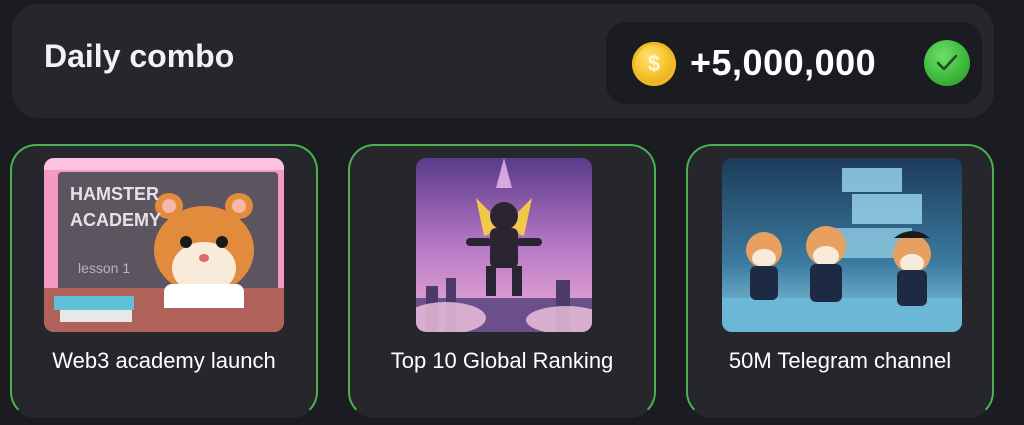  Describe the element at coordinates (114, 194) in the screenshot. I see `board-text-line1: HAMSTER` at that location.